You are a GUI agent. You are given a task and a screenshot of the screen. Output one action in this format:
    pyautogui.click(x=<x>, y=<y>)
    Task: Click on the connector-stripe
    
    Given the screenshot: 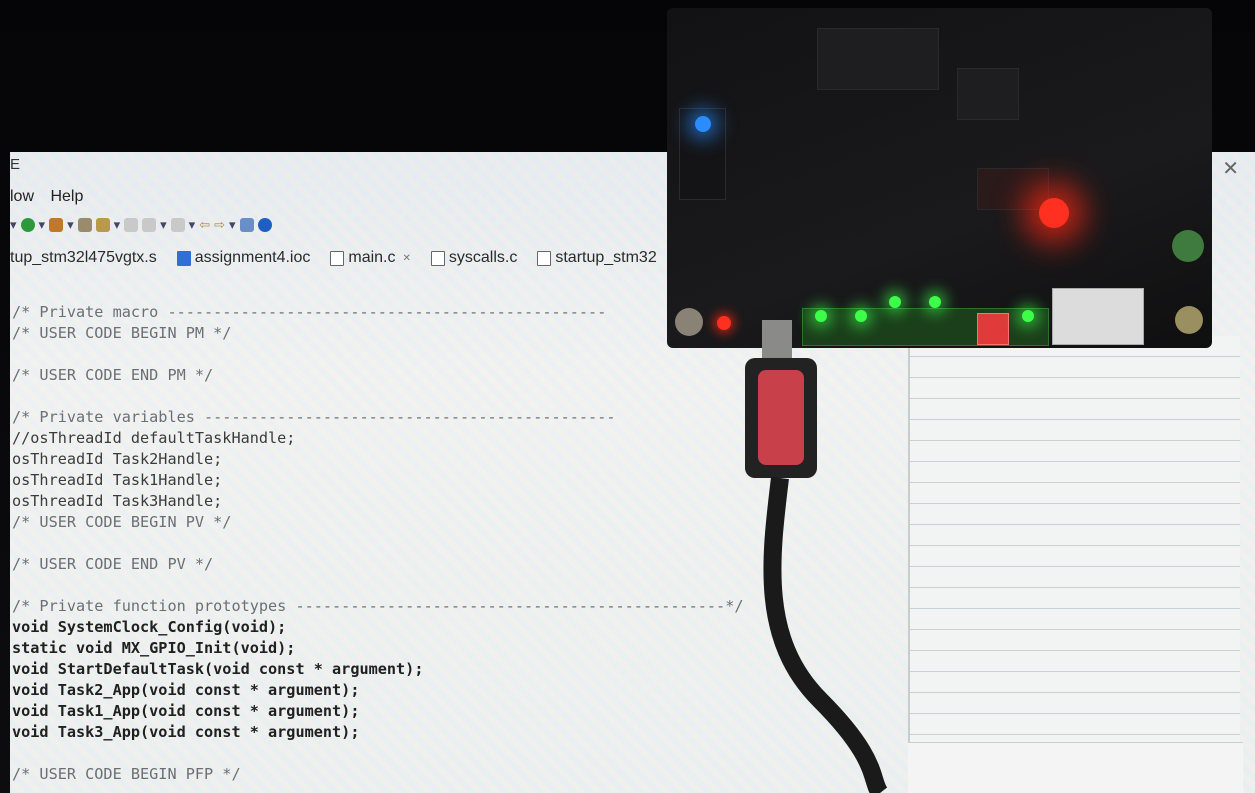 What is the action you would take?
    pyautogui.click(x=781, y=417)
    